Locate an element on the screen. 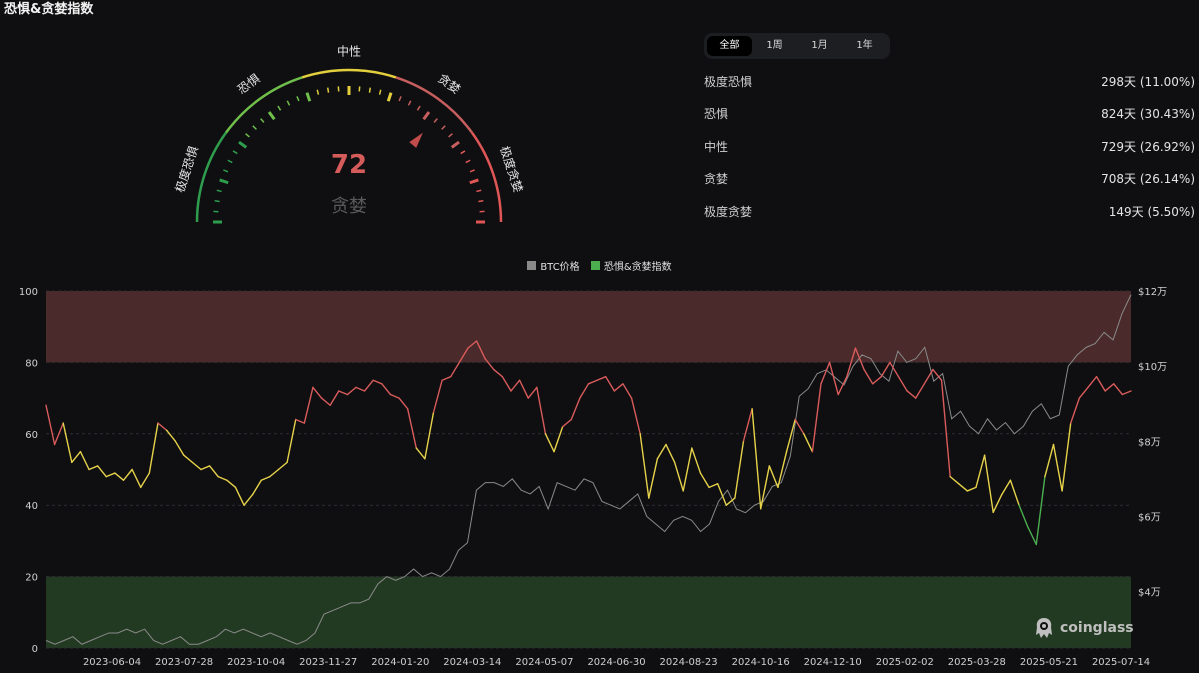 This screenshot has height=673, width=1199. x-tick-label: 2025-05-21 is located at coordinates (1049, 662).